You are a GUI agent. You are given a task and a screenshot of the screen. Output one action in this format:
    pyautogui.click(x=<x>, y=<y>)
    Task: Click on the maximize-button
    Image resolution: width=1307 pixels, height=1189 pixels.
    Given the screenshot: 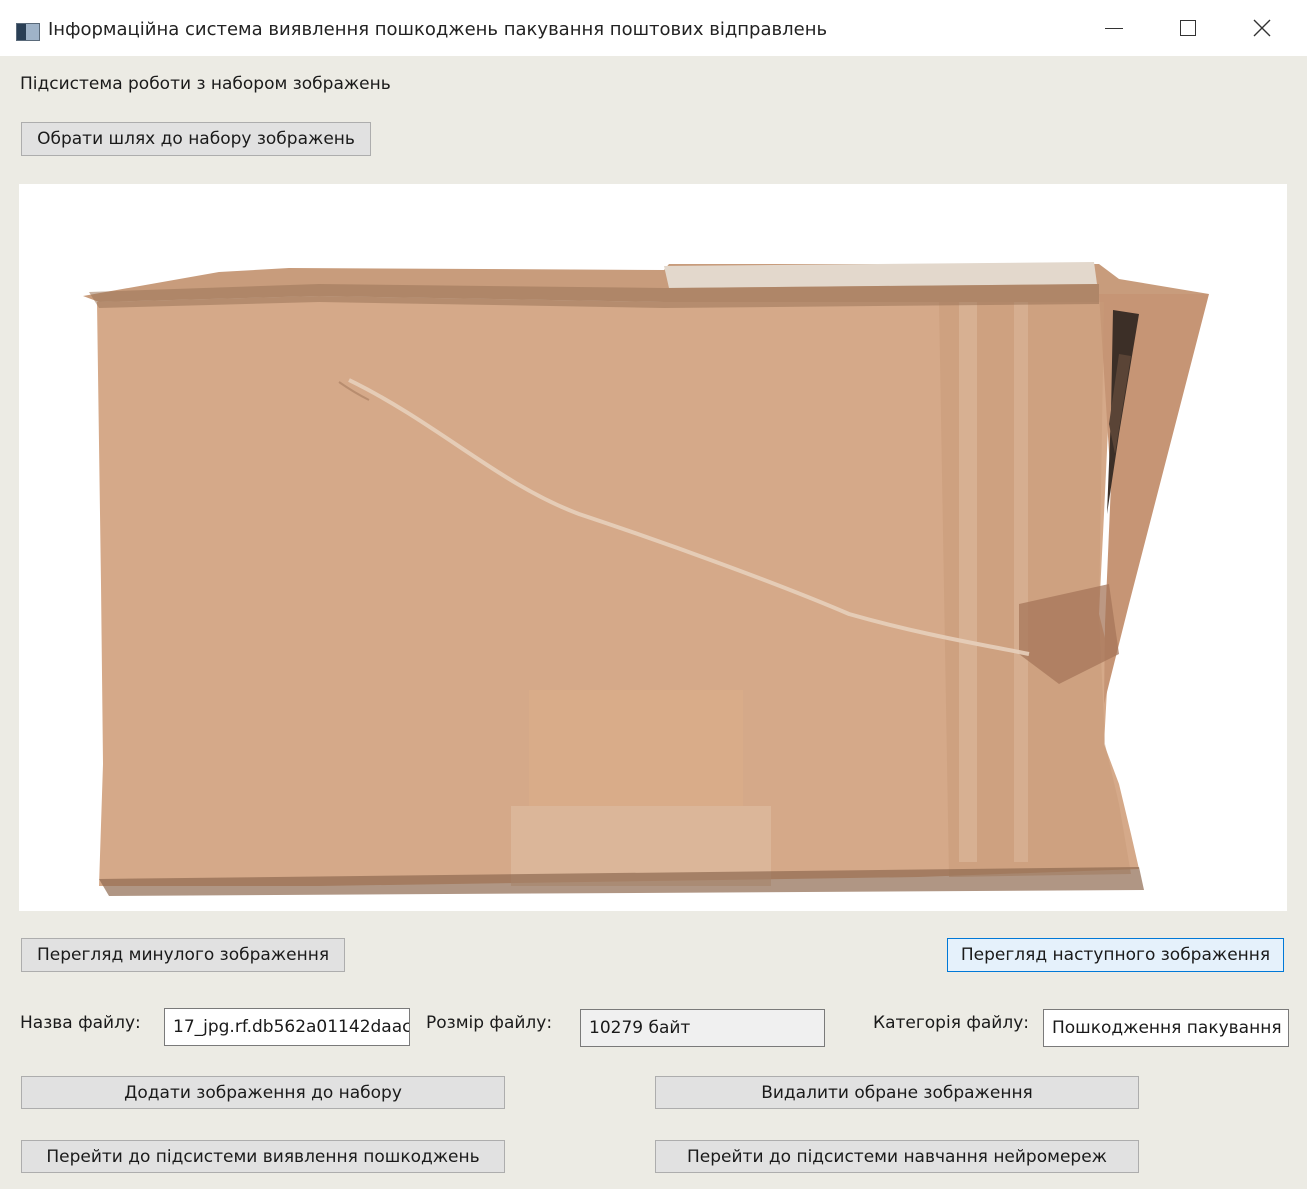 What is the action you would take?
    pyautogui.click(x=1188, y=28)
    